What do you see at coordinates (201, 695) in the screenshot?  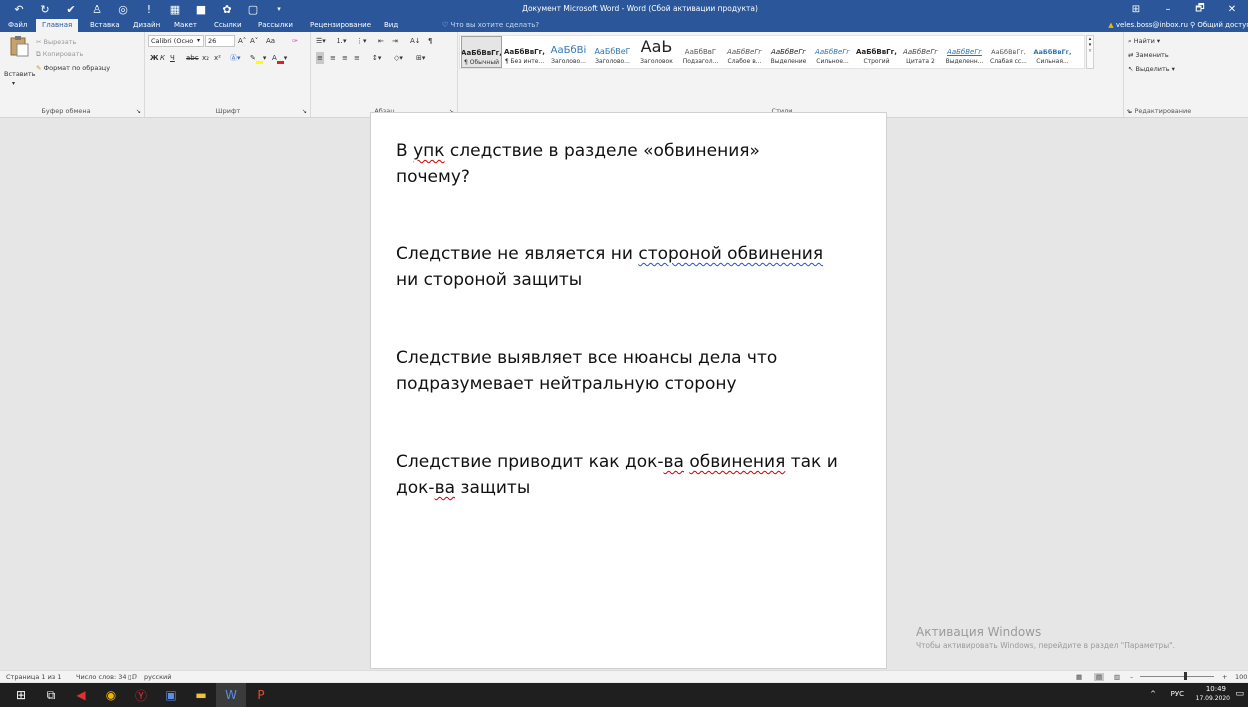 I see `file-explorer-icon: ▬` at bounding box center [201, 695].